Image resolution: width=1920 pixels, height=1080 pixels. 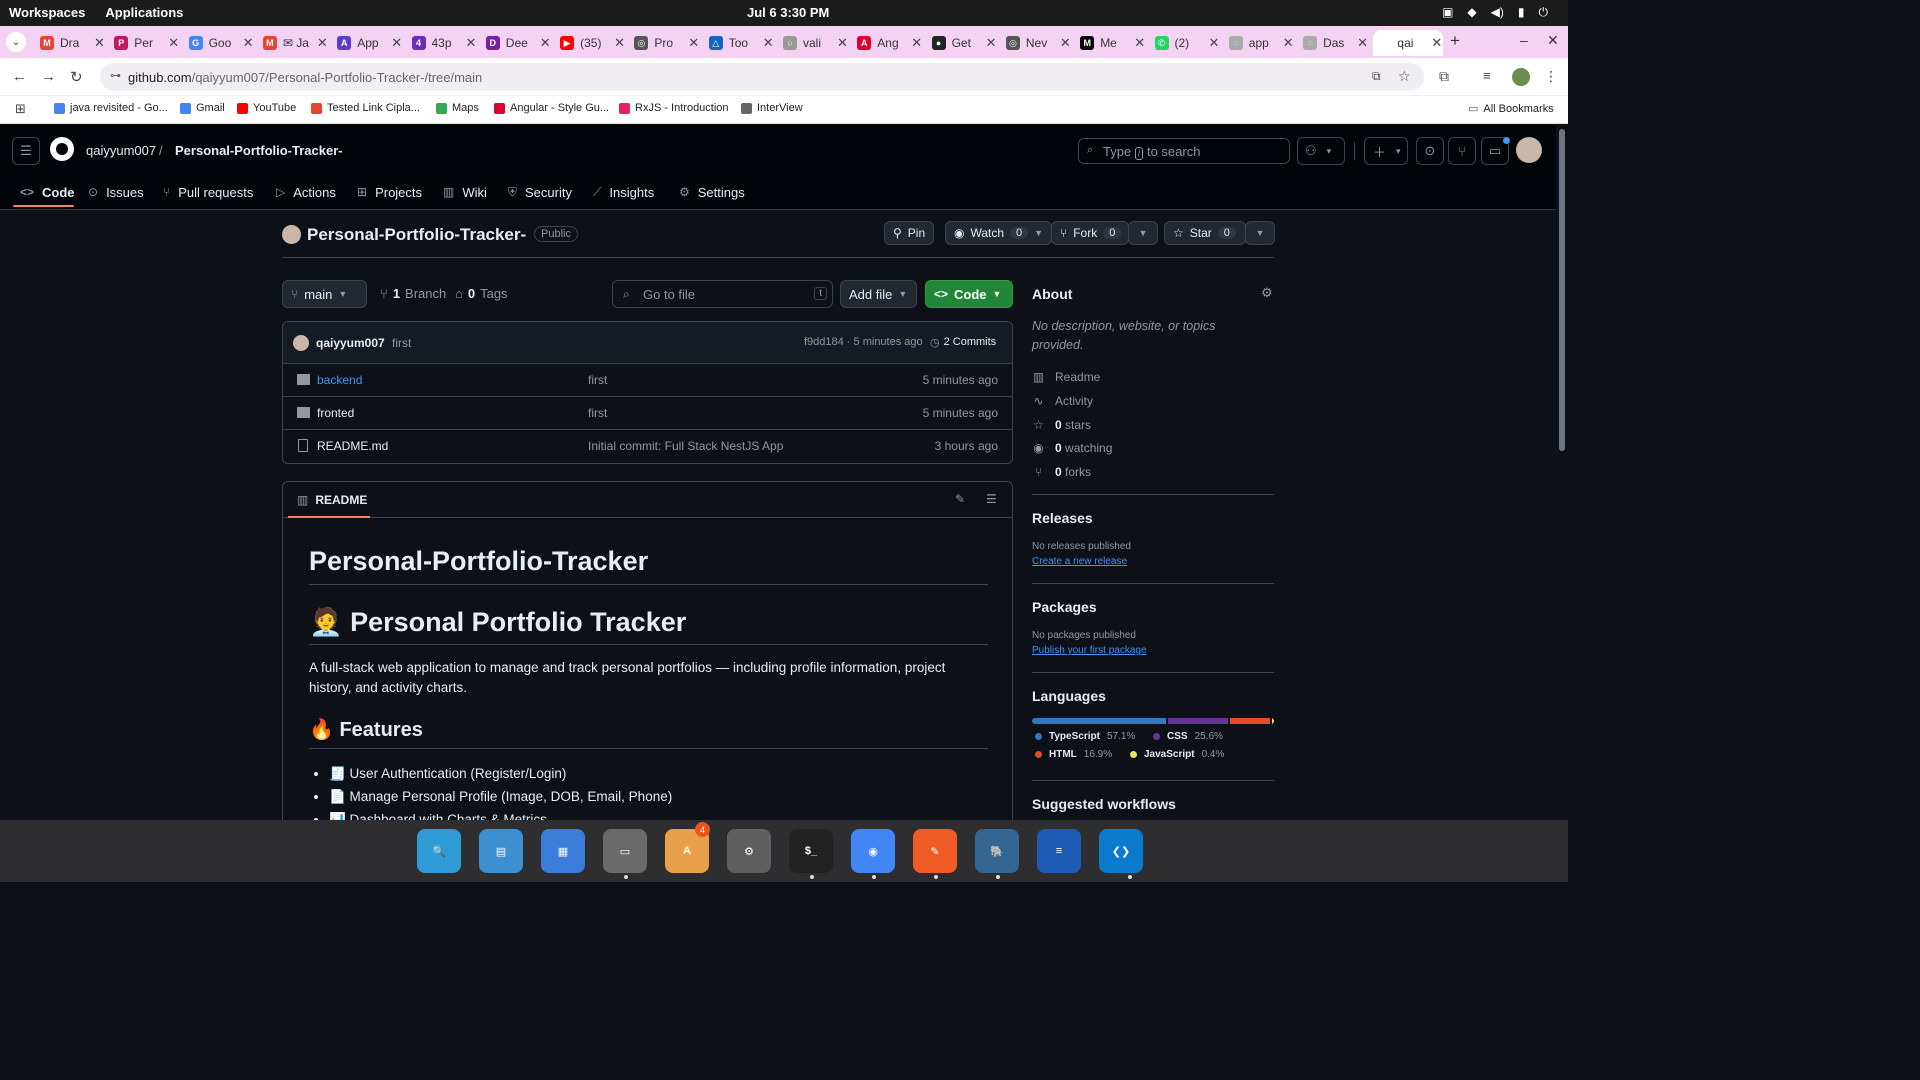 What do you see at coordinates (306, 192) in the screenshot?
I see `tab-actions: ▷ Actions` at bounding box center [306, 192].